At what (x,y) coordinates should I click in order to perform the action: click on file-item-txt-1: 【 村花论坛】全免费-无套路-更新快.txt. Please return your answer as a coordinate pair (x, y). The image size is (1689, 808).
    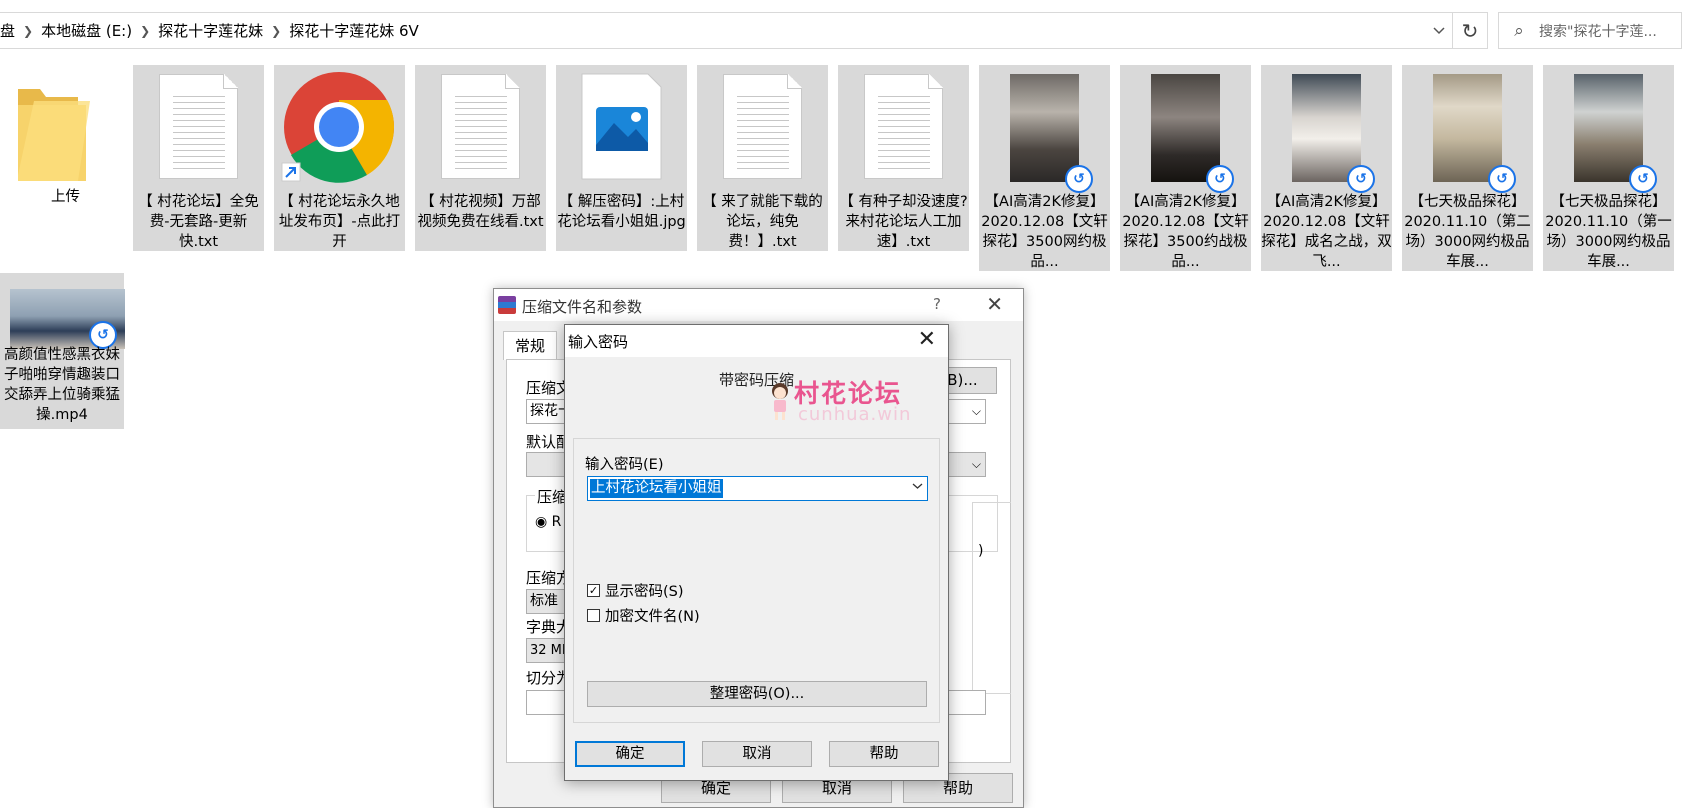
    Looking at the image, I should click on (198, 158).